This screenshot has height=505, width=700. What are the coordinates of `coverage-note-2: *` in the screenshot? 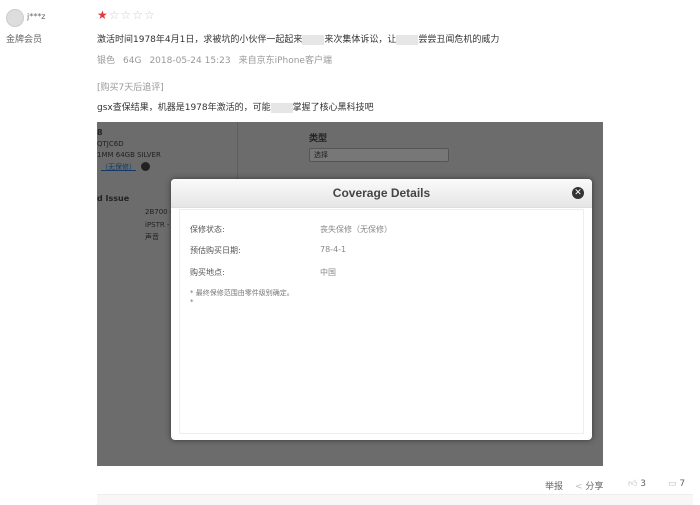 It's located at (192, 302).